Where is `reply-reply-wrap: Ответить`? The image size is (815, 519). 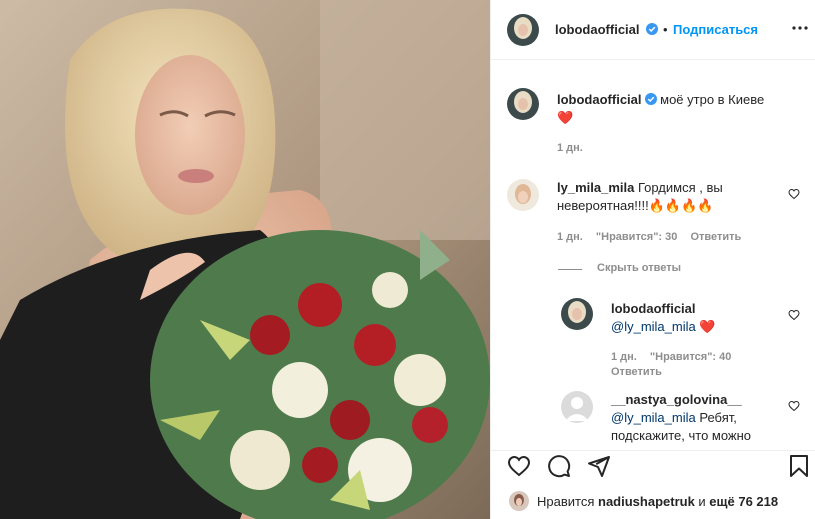 reply-reply-wrap: Ответить is located at coordinates (641, 372).